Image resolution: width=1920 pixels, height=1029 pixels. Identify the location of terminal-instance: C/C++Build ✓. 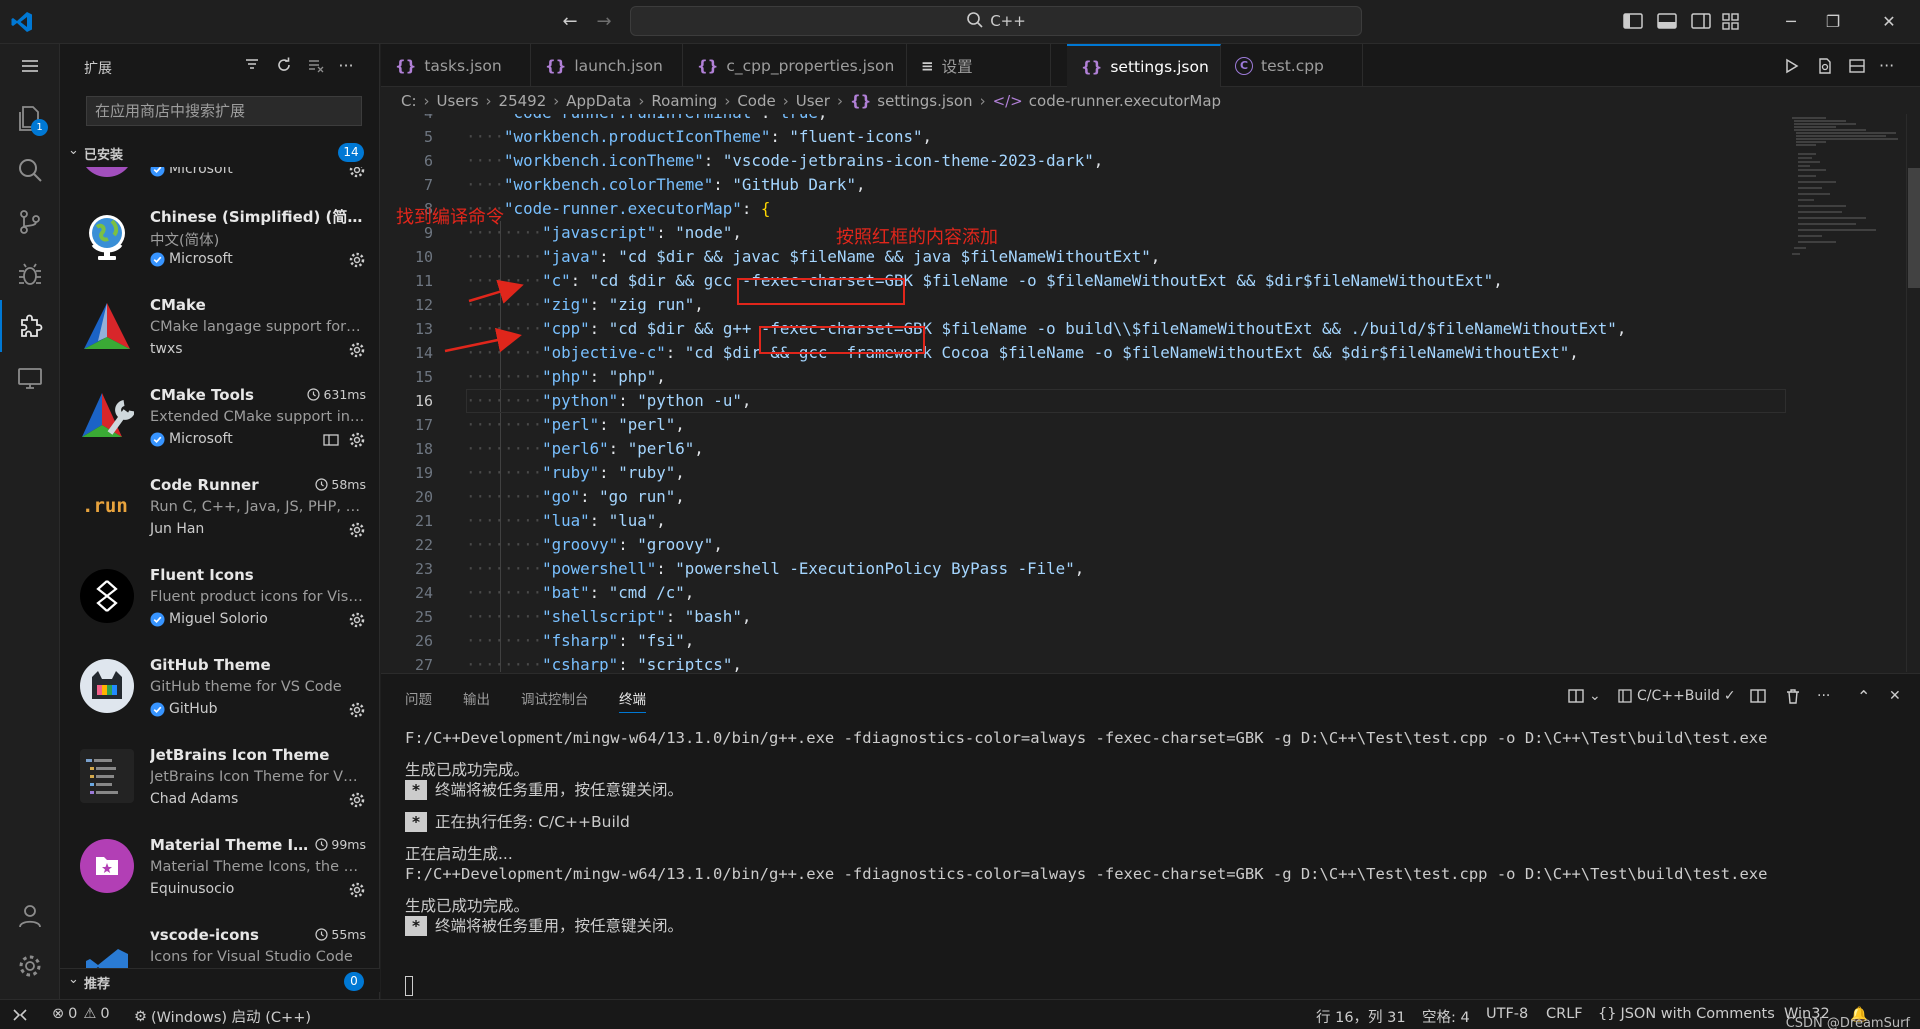
(1676, 696).